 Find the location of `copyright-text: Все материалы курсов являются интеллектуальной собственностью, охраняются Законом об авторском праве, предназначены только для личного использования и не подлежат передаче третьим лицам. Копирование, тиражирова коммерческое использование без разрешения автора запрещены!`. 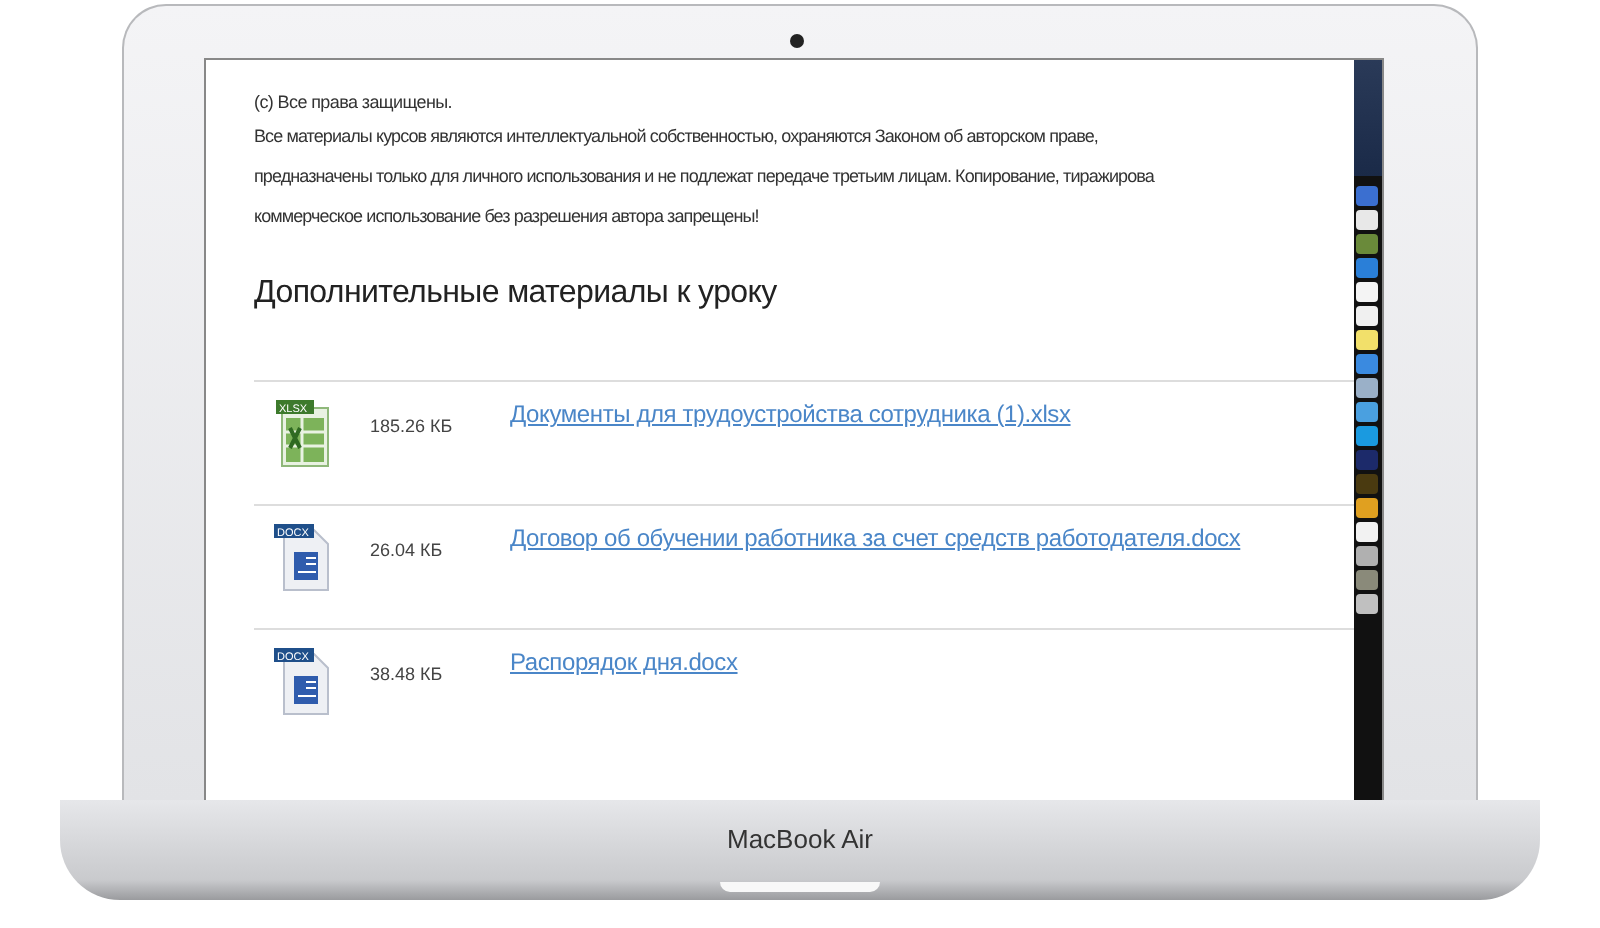

copyright-text: Все материалы курсов являются интеллектуальной собственностью, охраняются Законом об авторском праве, предназначены только для личного использования и не подлежат передаче третьим лицам. Копирование, тиражирова коммерческое использование без разрешения автора запрещены! is located at coordinates (705, 177).